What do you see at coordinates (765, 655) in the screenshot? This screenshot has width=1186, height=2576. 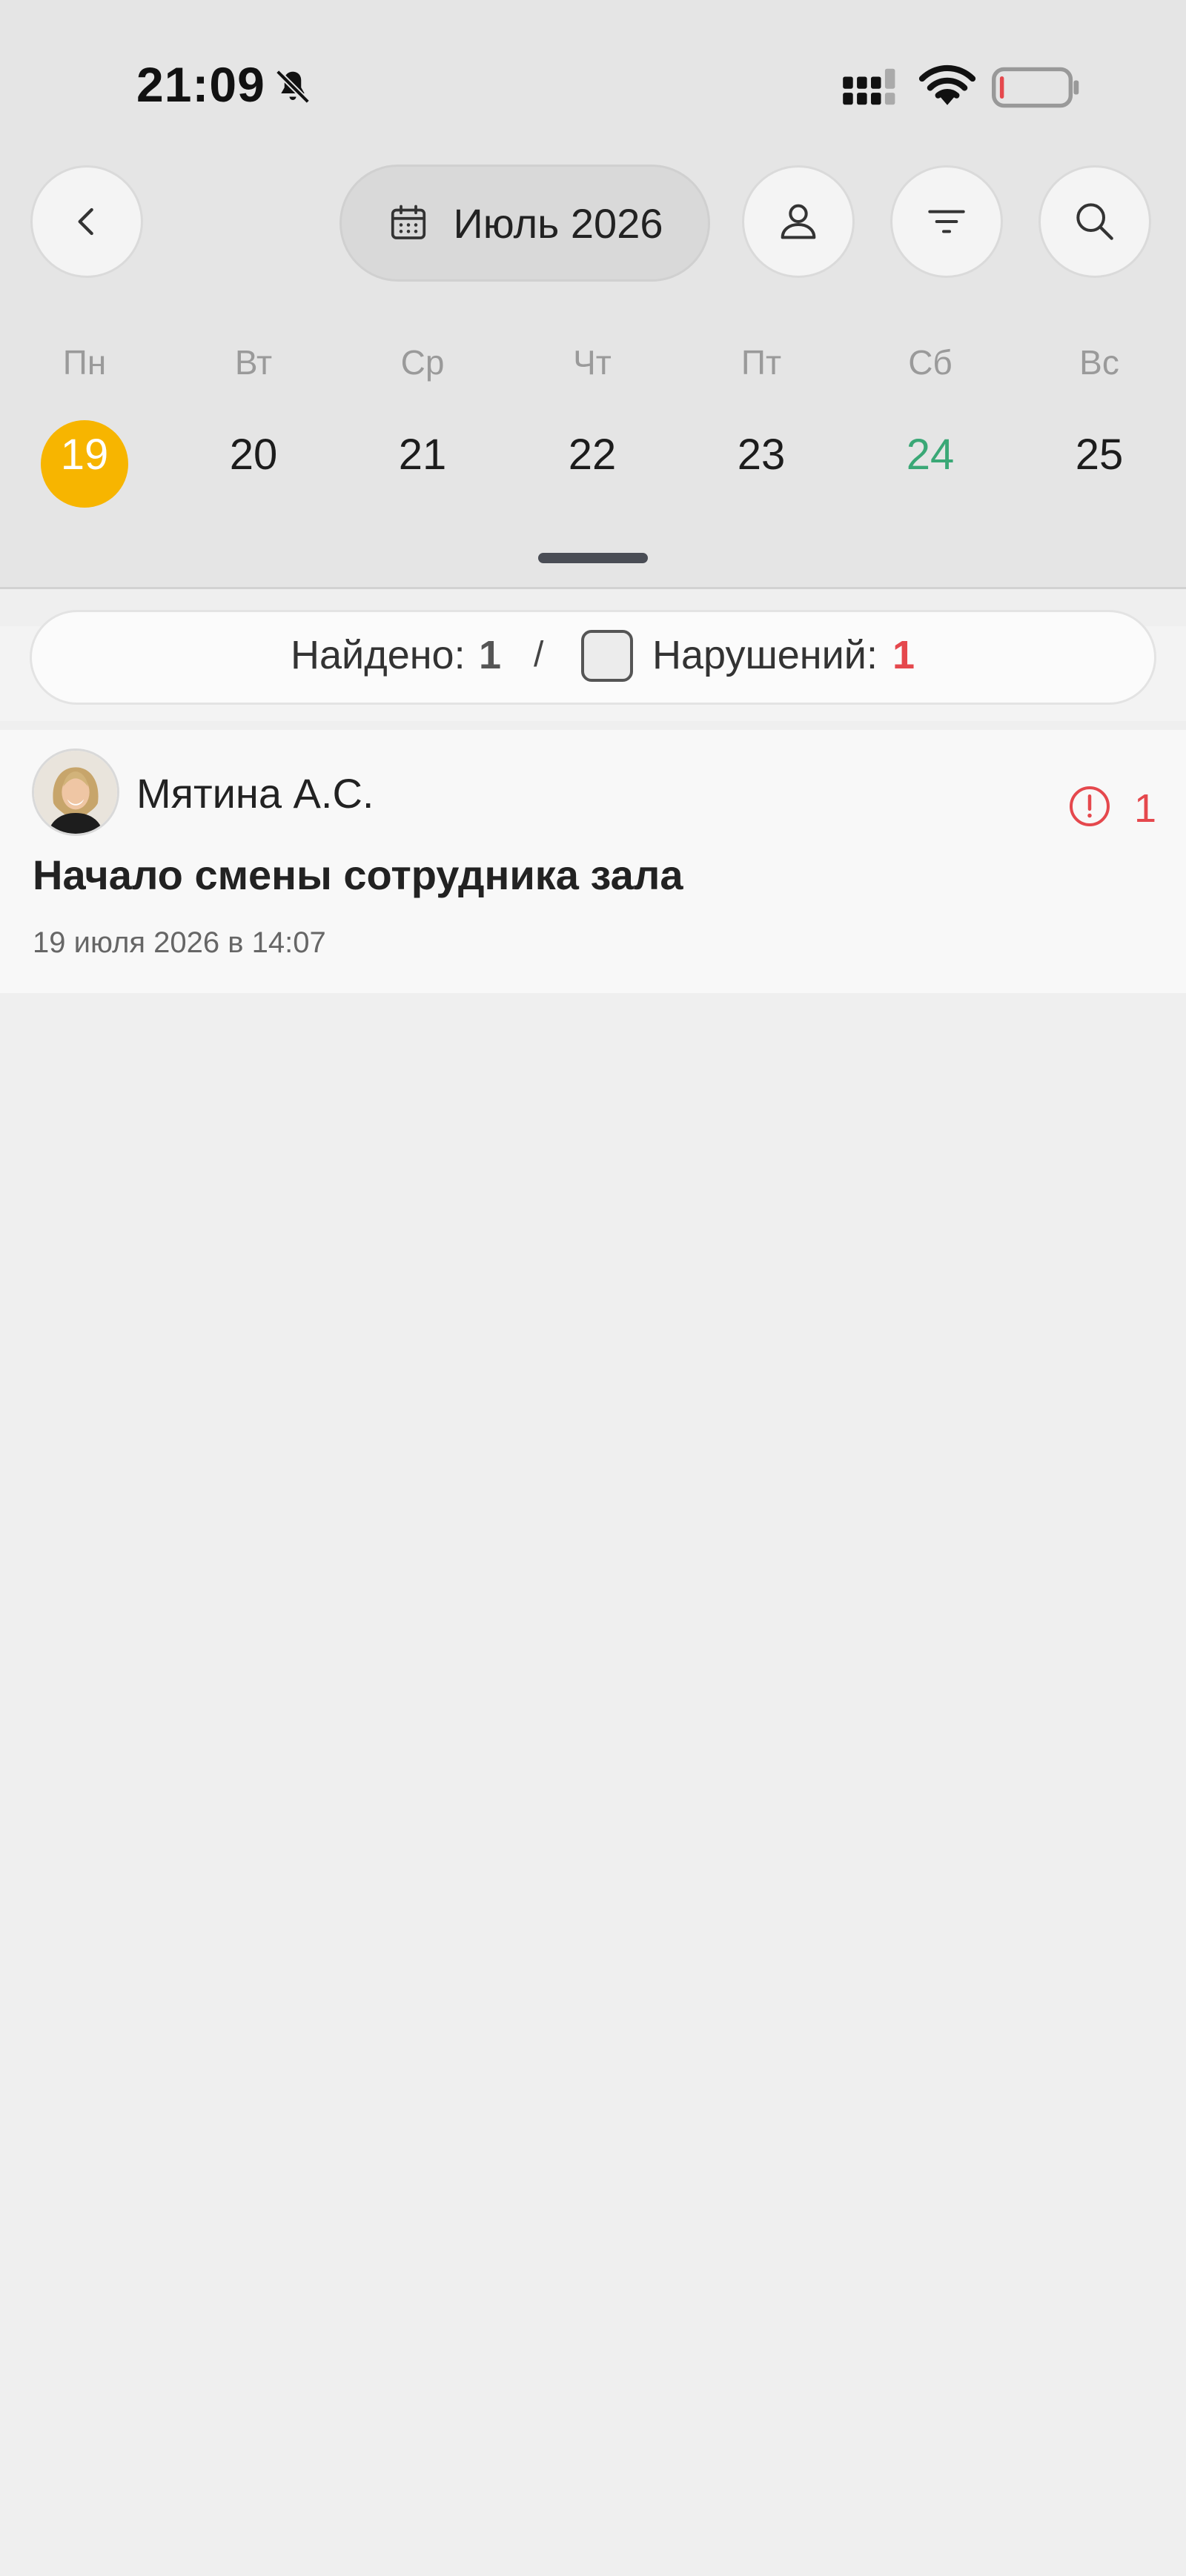 I see `violations-label: Нарушений:` at bounding box center [765, 655].